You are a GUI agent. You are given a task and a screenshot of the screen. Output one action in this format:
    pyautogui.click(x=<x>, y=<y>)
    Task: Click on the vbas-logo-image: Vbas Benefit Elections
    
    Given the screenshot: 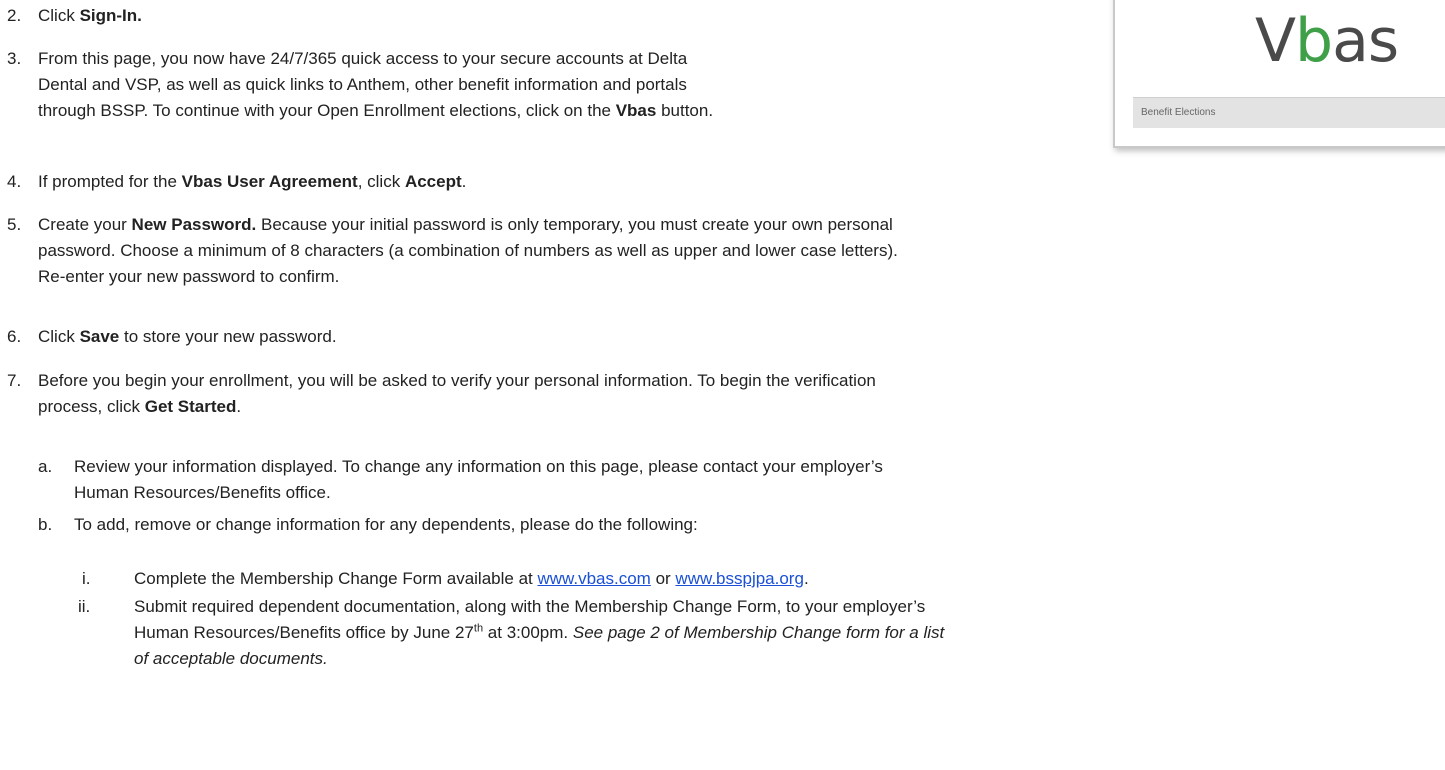 What is the action you would take?
    pyautogui.click(x=1279, y=74)
    